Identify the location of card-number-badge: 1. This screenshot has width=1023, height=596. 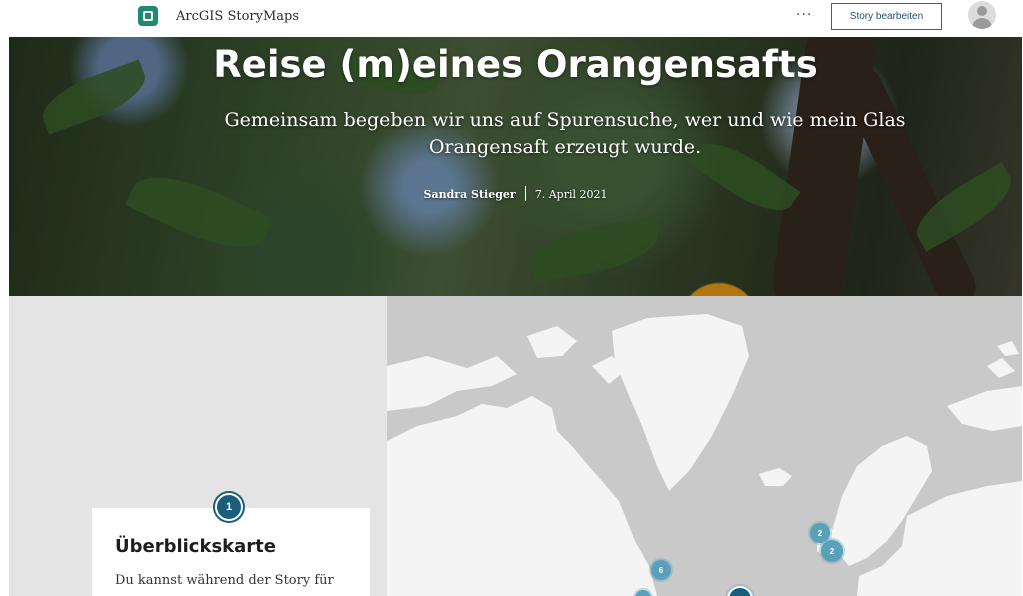
(229, 507).